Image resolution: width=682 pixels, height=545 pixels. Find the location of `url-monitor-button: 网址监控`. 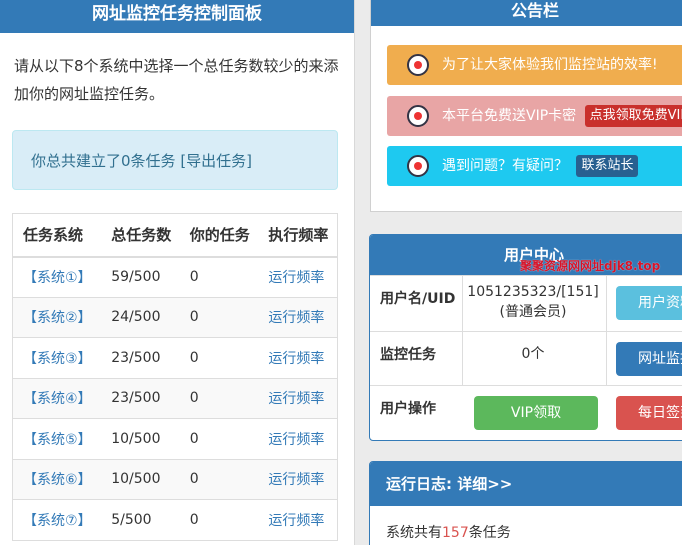

url-monitor-button: 网址监控 is located at coordinates (649, 359).